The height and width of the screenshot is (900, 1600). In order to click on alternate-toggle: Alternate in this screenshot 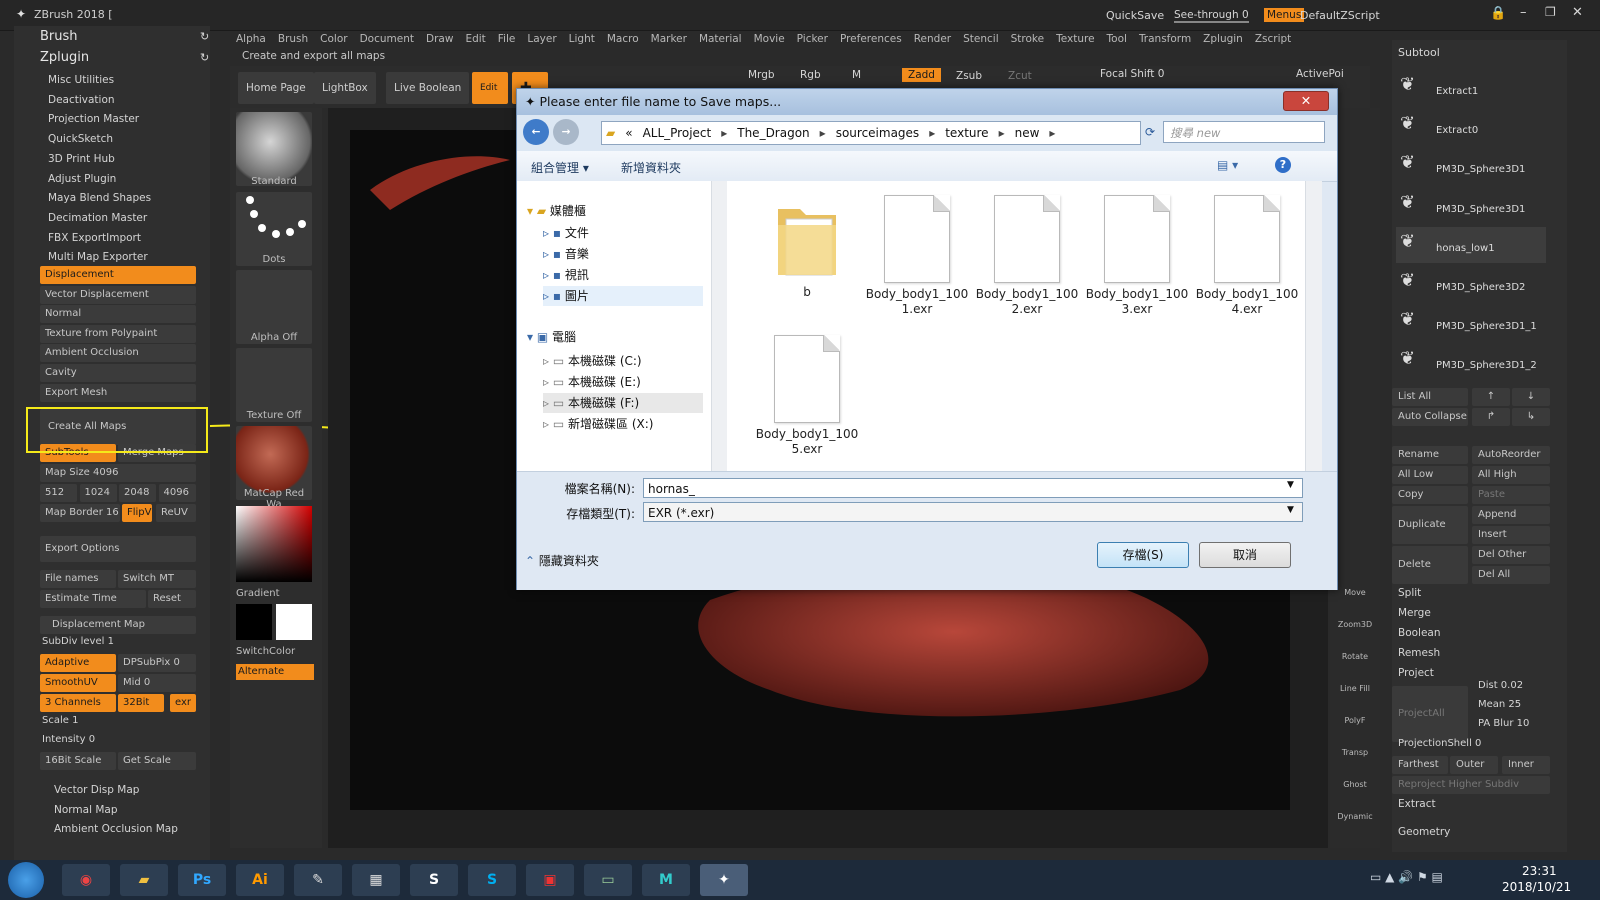, I will do `click(275, 672)`.